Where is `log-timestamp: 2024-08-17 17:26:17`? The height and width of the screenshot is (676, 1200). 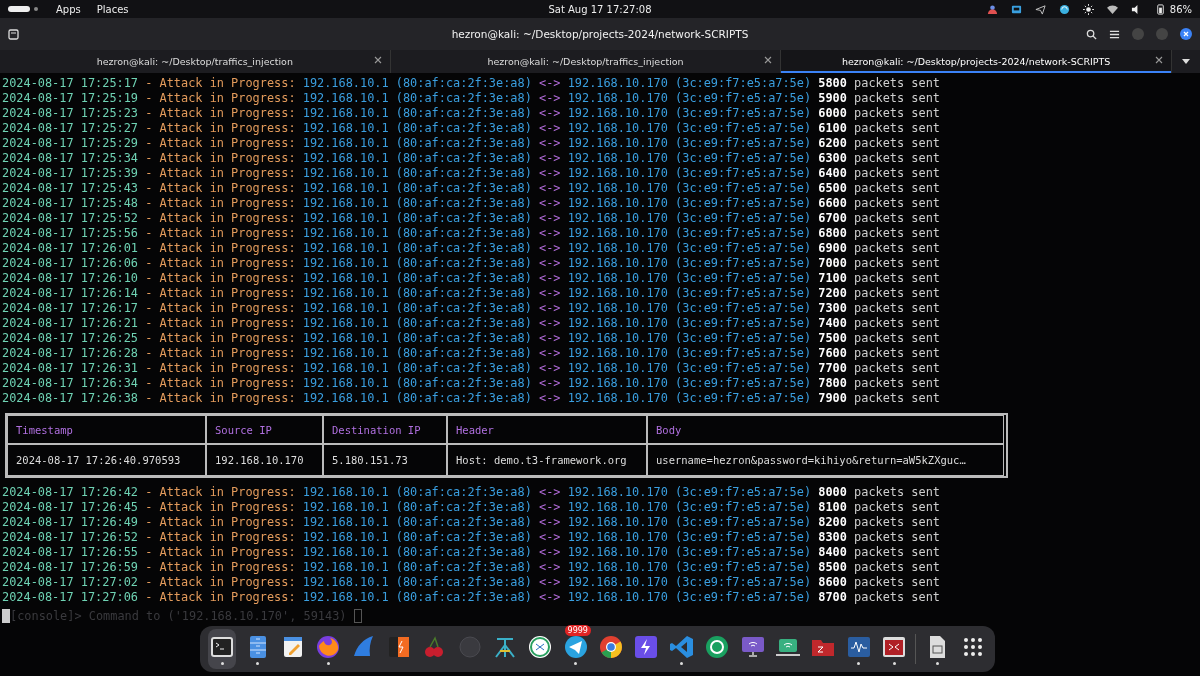
log-timestamp: 2024-08-17 17:26:17 is located at coordinates (70, 308).